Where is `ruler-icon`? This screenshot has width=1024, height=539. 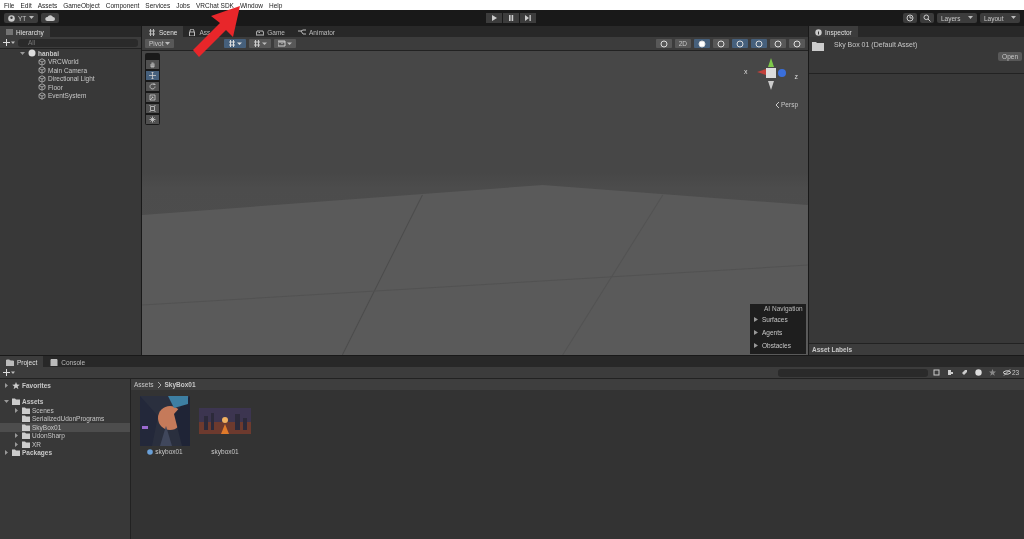 ruler-icon is located at coordinates (285, 43).